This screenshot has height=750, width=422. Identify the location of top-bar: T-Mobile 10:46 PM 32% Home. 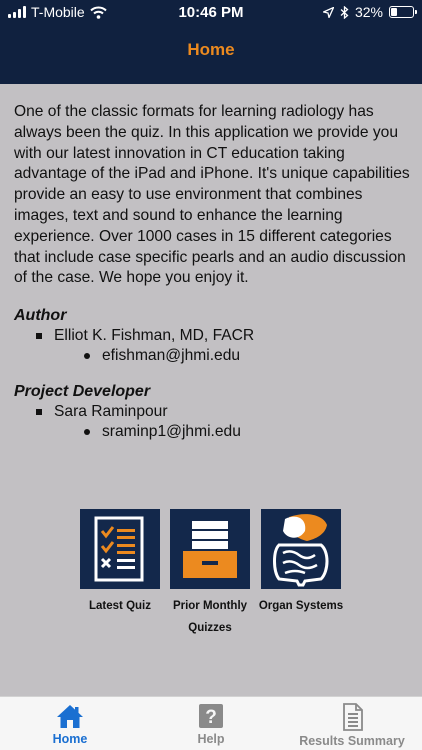
(211, 42).